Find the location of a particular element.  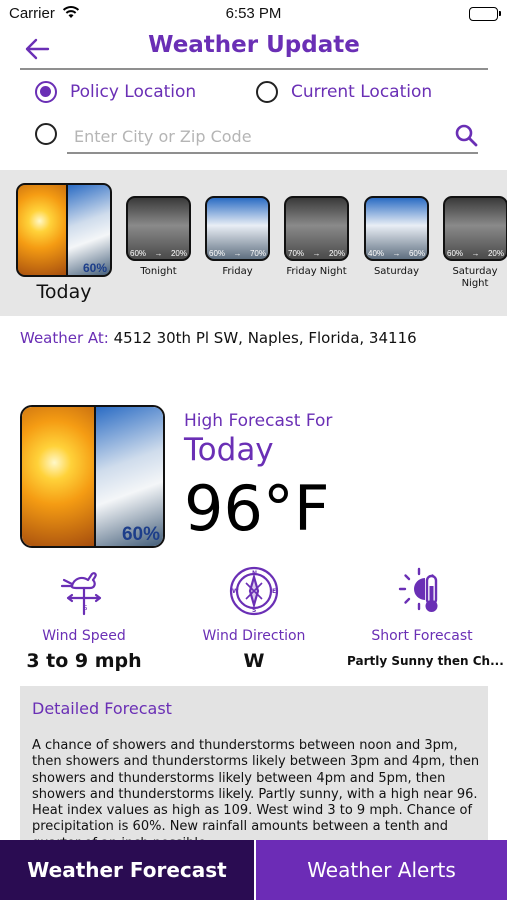

forecast-day: Today is located at coordinates (229, 450).